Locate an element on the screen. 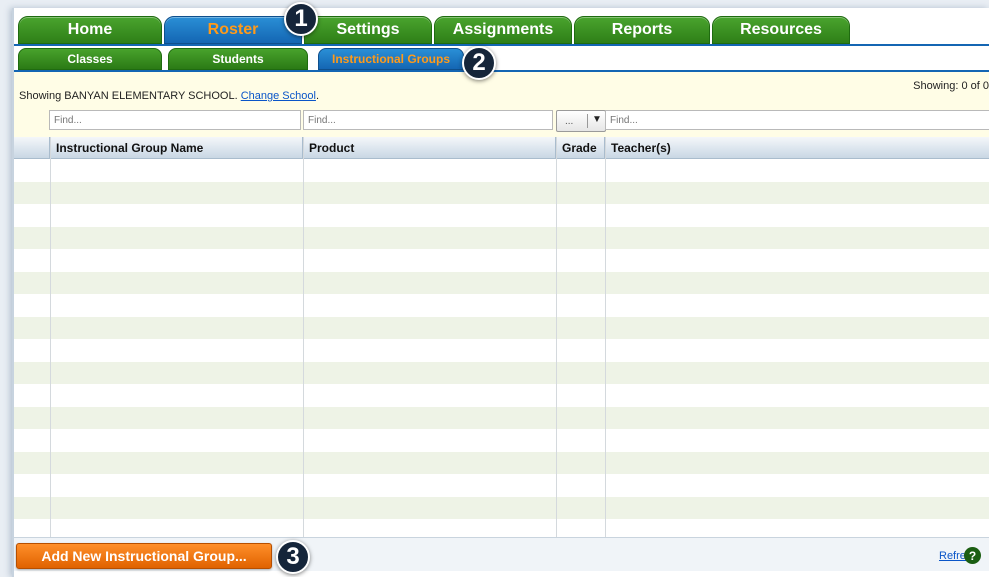  tab-assignments: Assignments is located at coordinates (503, 30).